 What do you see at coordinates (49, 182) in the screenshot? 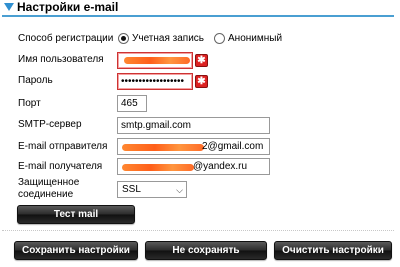
I see `security-label-line1: Защищенное` at bounding box center [49, 182].